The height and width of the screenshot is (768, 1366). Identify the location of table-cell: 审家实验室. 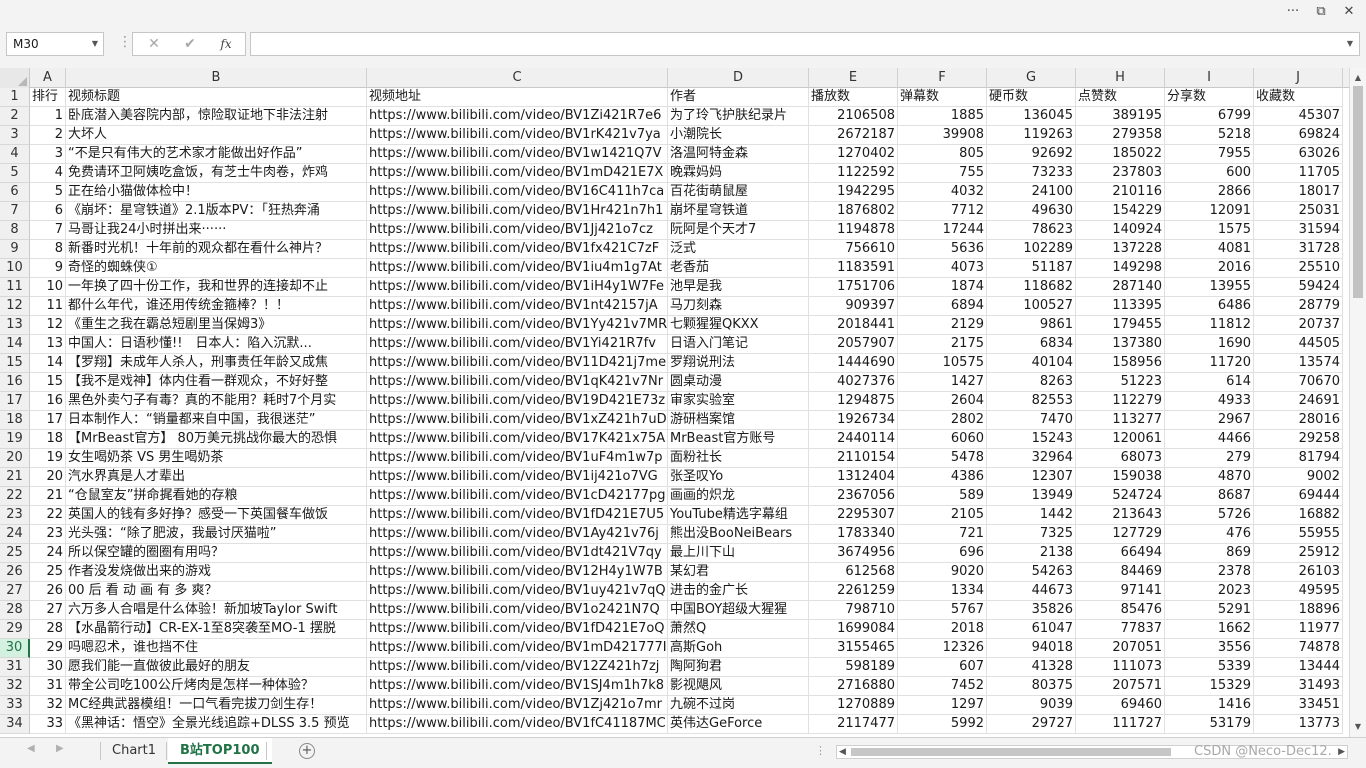
(738, 401).